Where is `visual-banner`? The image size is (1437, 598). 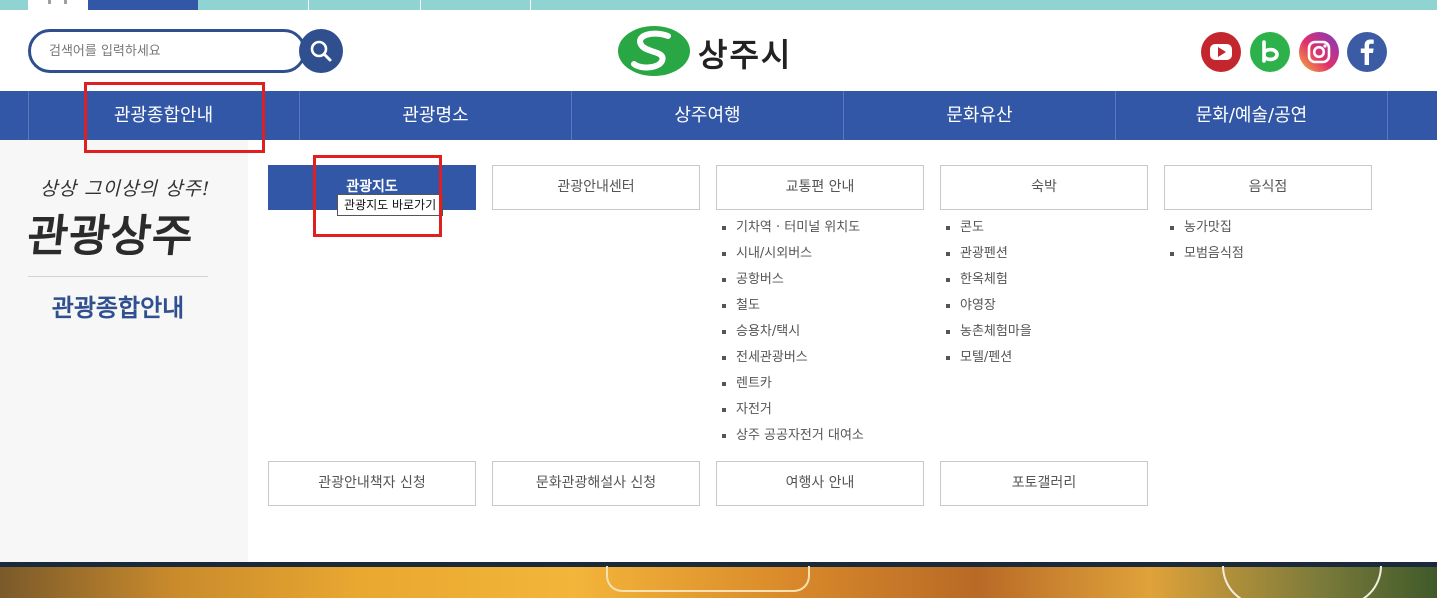 visual-banner is located at coordinates (718, 580).